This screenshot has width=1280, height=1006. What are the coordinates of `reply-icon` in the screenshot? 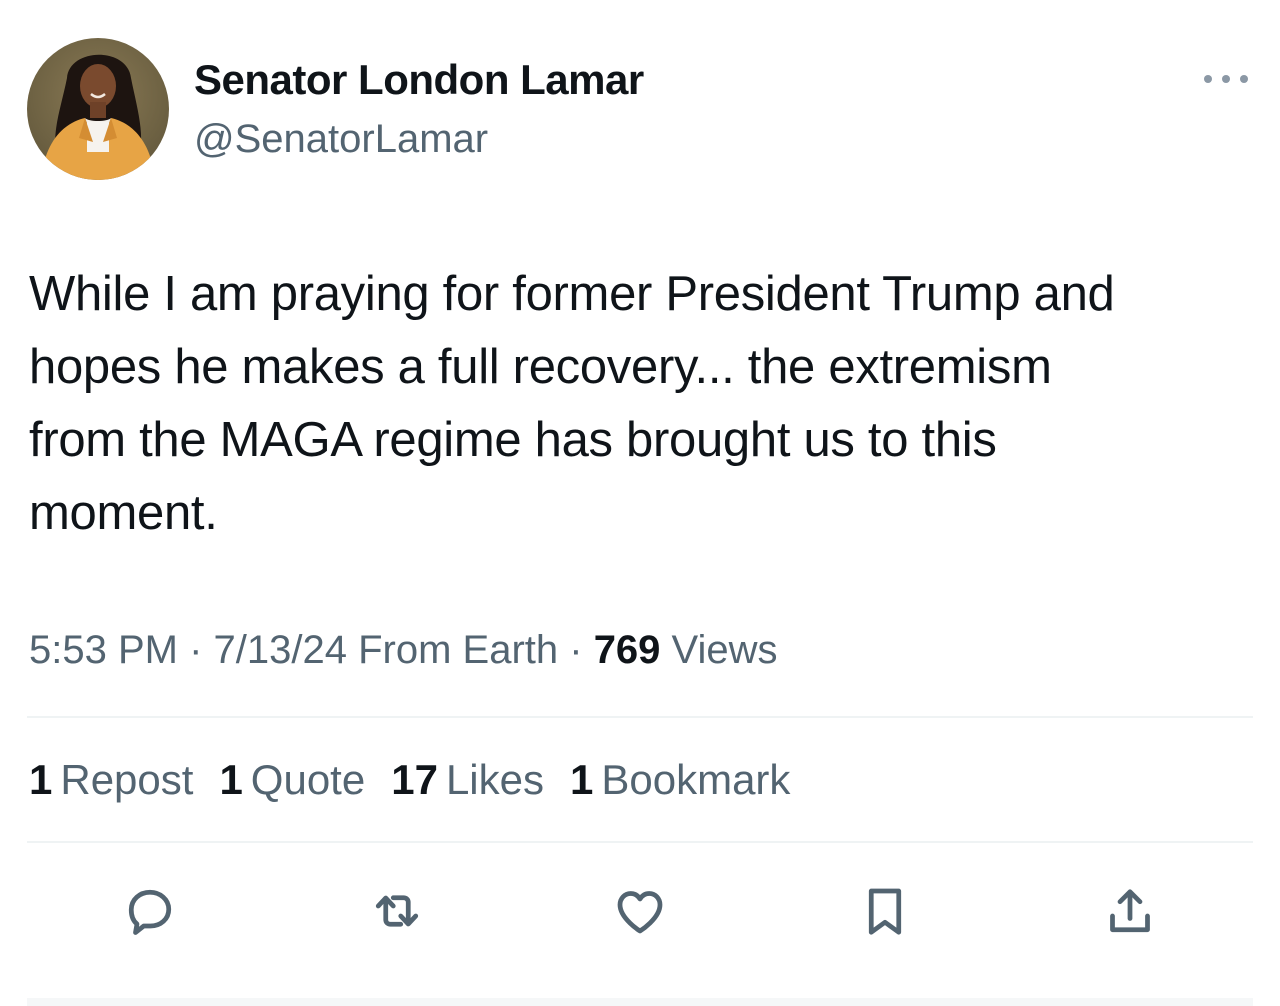 It's located at (150, 912).